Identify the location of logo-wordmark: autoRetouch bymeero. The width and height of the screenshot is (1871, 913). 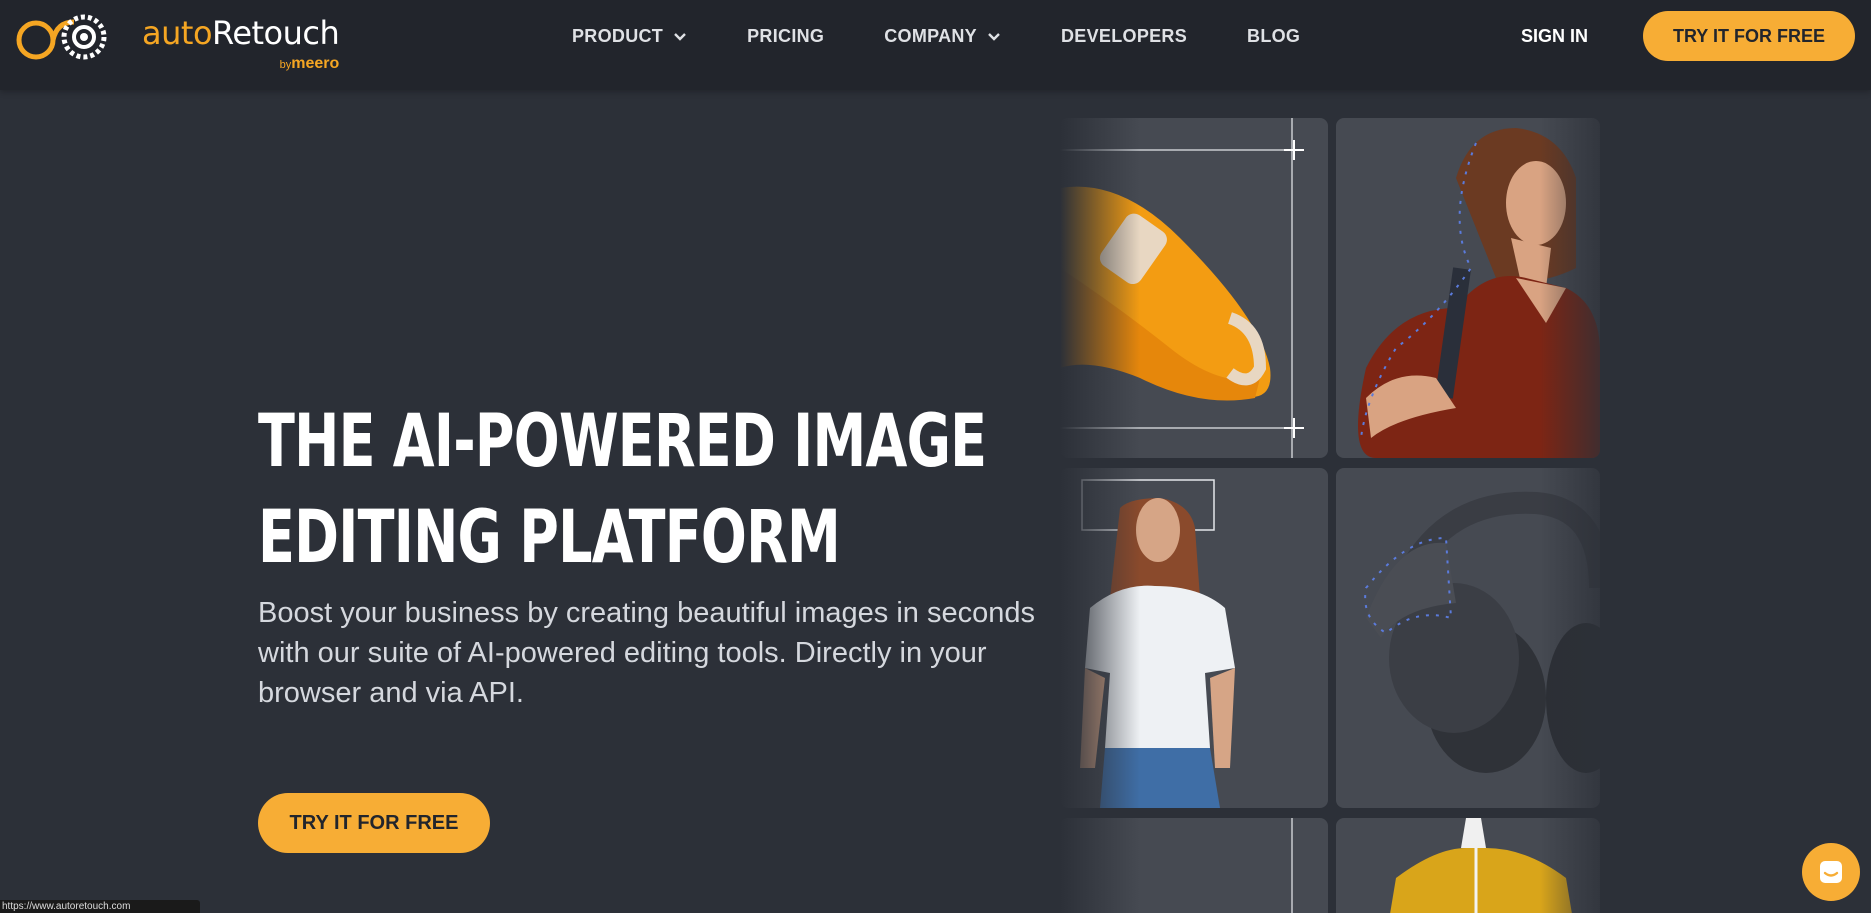
(241, 43).